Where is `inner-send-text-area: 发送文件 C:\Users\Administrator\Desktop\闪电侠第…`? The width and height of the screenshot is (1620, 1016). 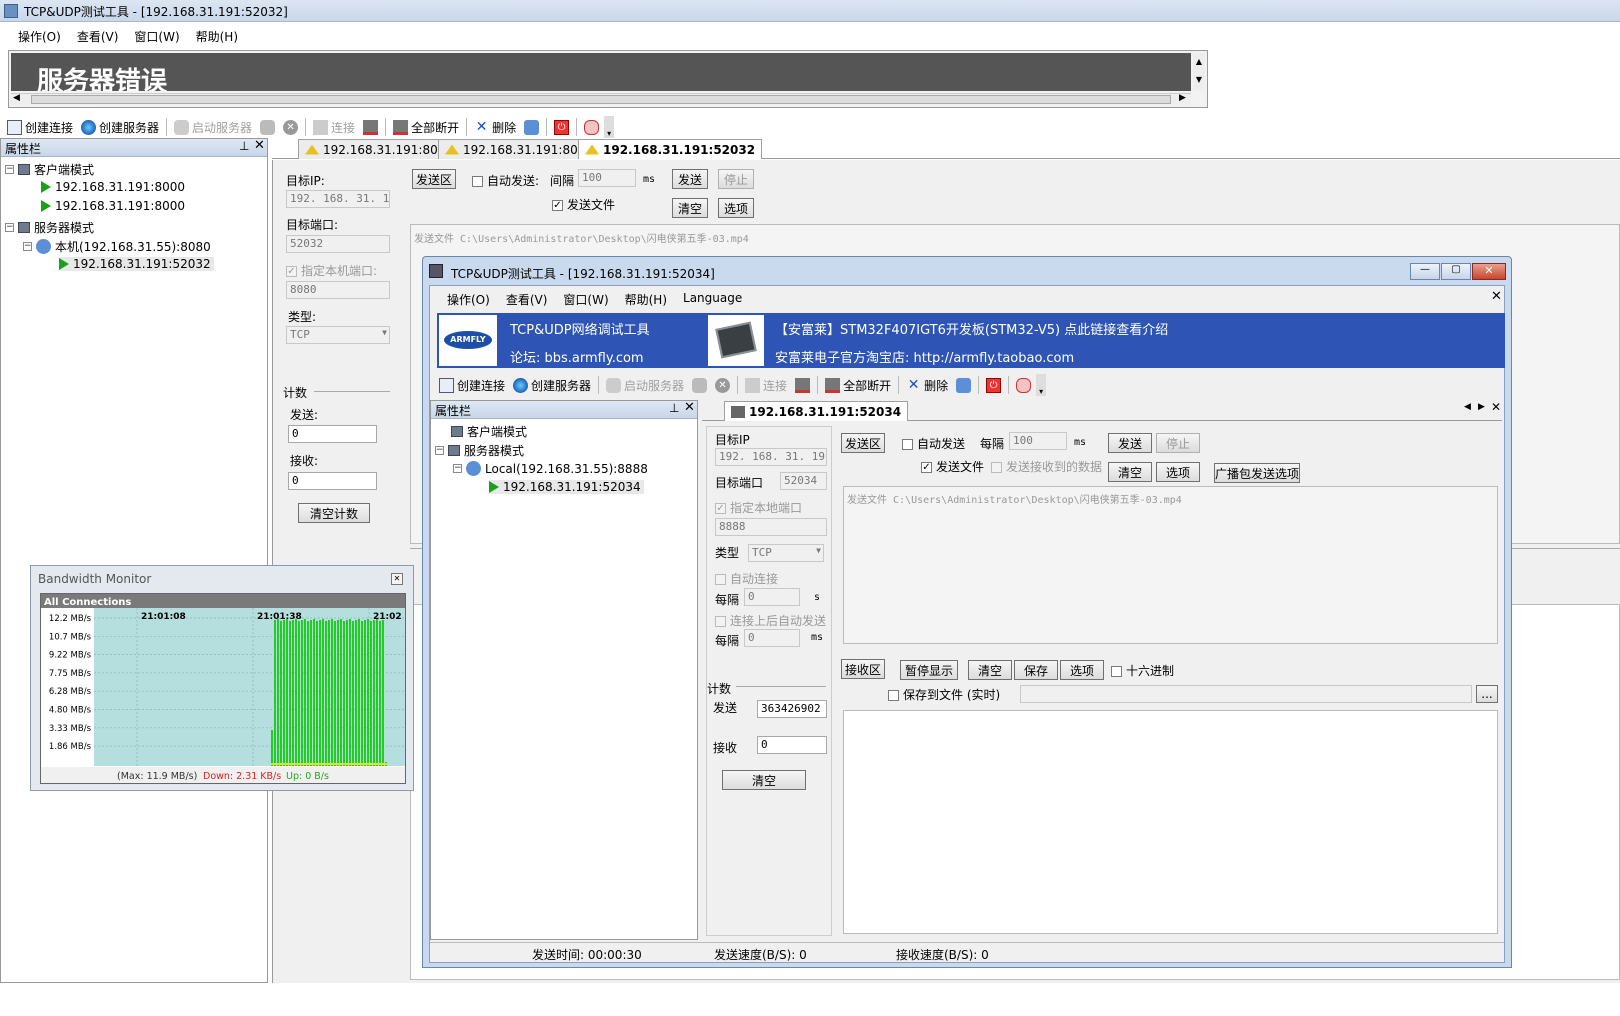 inner-send-text-area: 发送文件 C:\Users\Administrator\Desktop\闪电侠第… is located at coordinates (1170, 565).